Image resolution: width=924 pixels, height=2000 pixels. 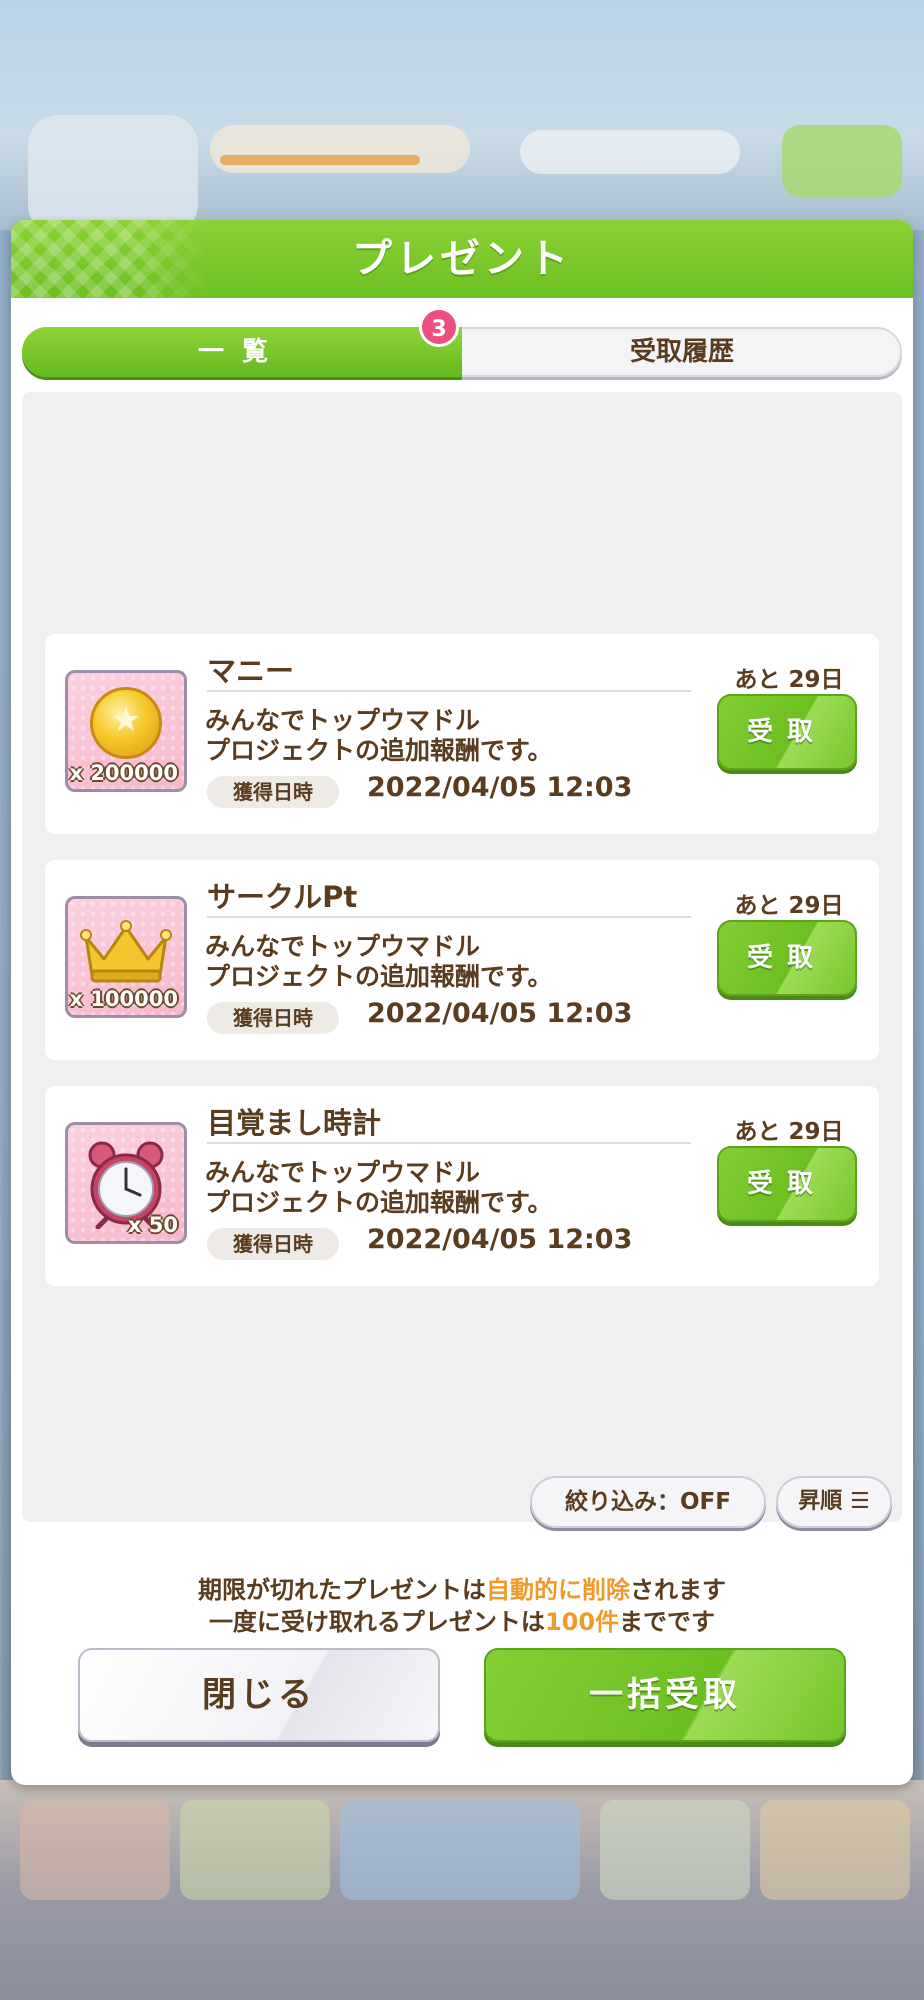 What do you see at coordinates (648, 1502) in the screenshot?
I see `filter-button: 絞り込み：OFF` at bounding box center [648, 1502].